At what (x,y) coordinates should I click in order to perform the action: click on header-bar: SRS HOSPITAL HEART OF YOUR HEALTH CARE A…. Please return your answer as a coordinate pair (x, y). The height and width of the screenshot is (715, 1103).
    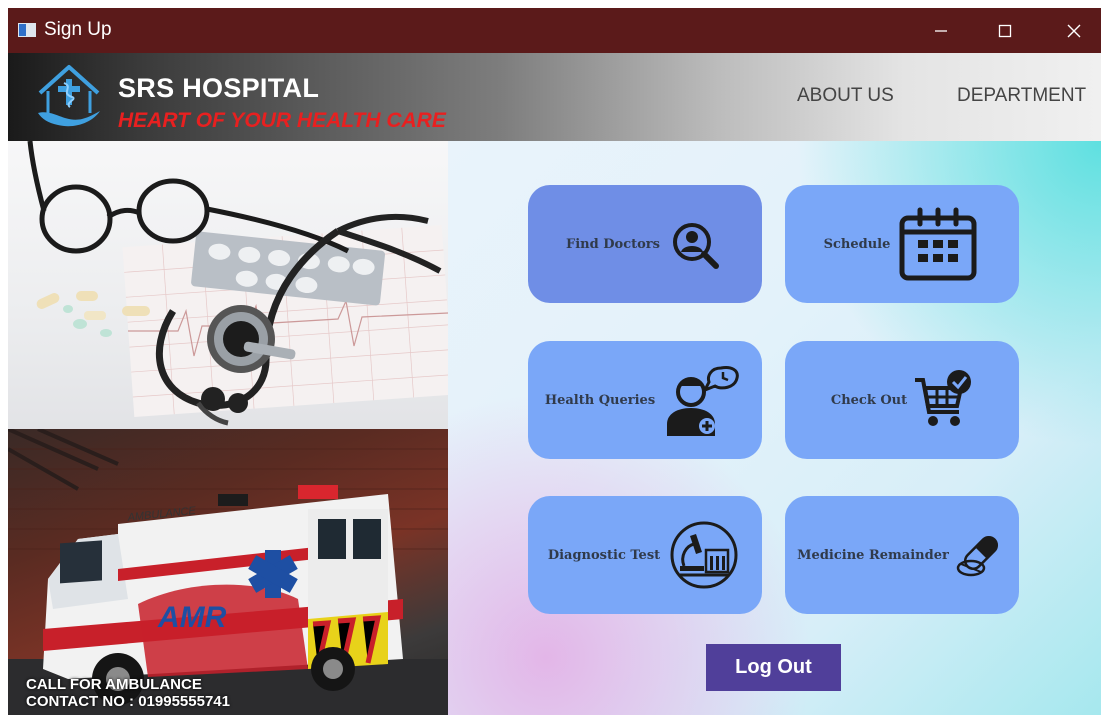
    Looking at the image, I should click on (554, 97).